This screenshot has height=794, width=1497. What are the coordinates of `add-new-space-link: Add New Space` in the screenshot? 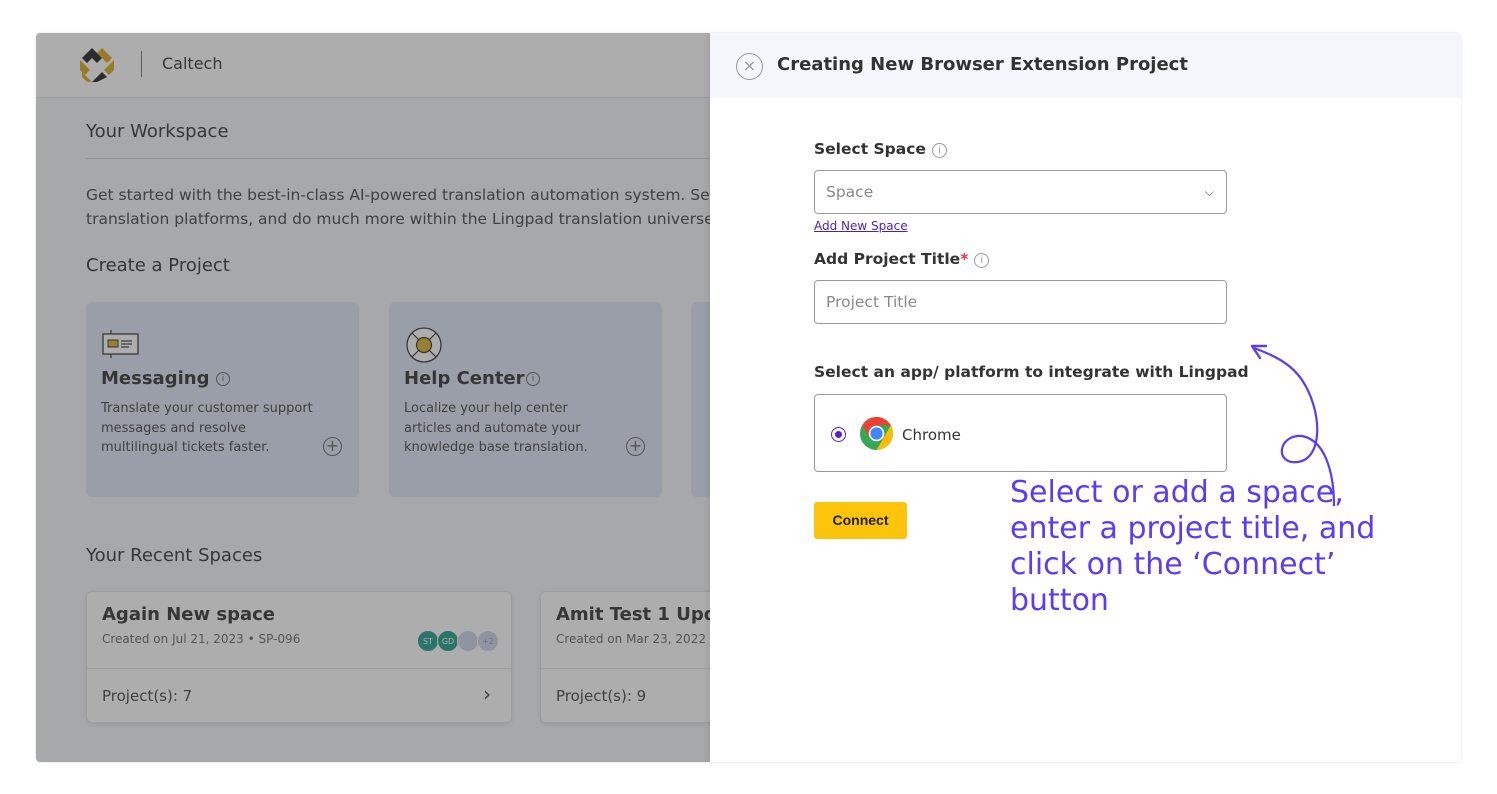 It's located at (861, 226).